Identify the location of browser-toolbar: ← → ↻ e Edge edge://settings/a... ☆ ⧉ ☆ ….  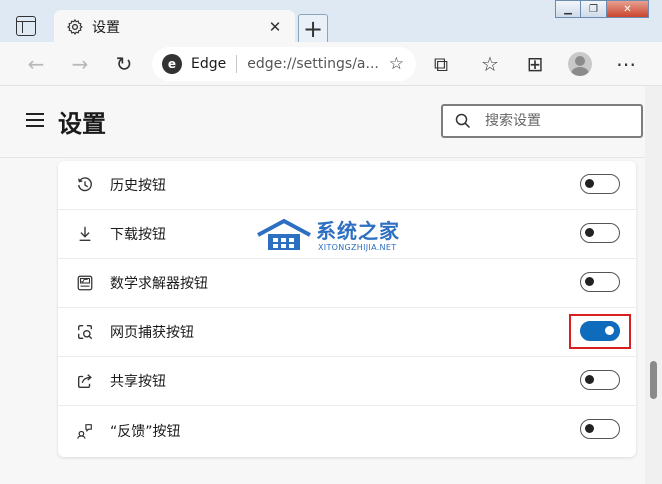
(331, 64).